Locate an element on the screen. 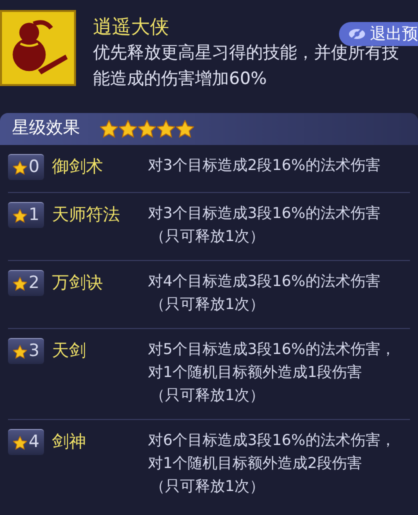 This screenshot has width=418, height=515. exit-preview-button: 退出预 is located at coordinates (378, 34).